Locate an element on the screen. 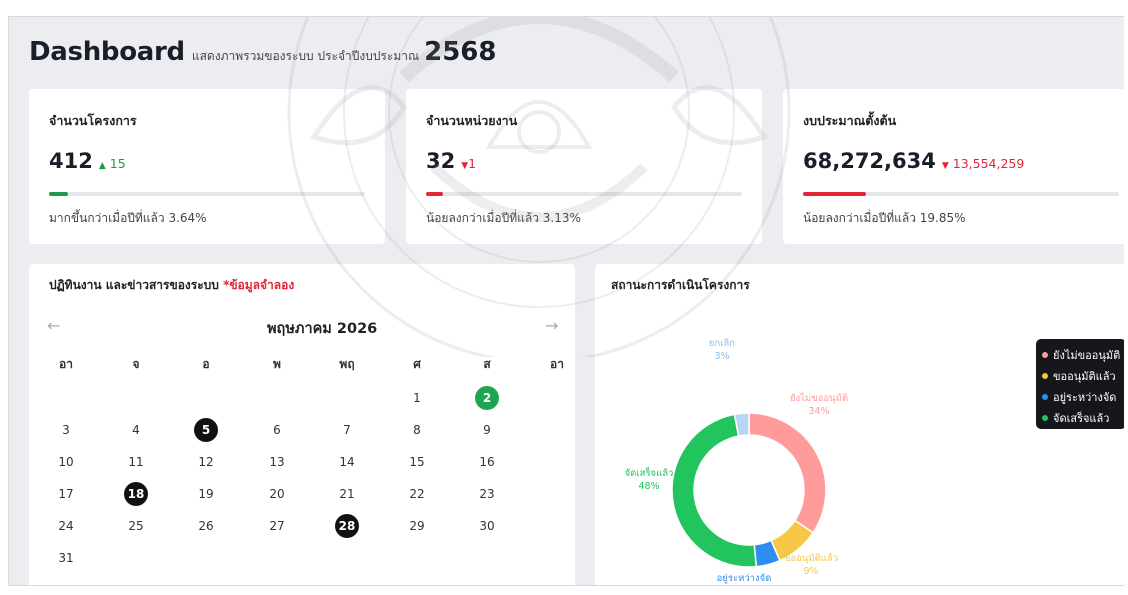  calendar-day: 29 is located at coordinates (417, 526).